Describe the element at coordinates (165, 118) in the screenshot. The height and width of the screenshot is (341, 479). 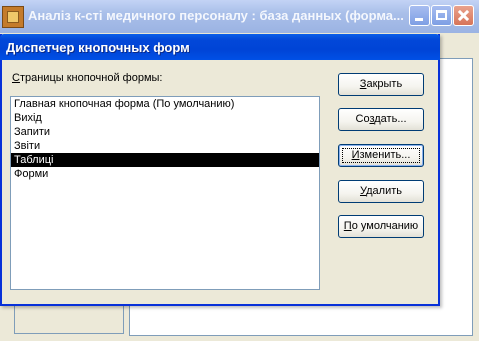
I see `list-item: Вихід` at that location.